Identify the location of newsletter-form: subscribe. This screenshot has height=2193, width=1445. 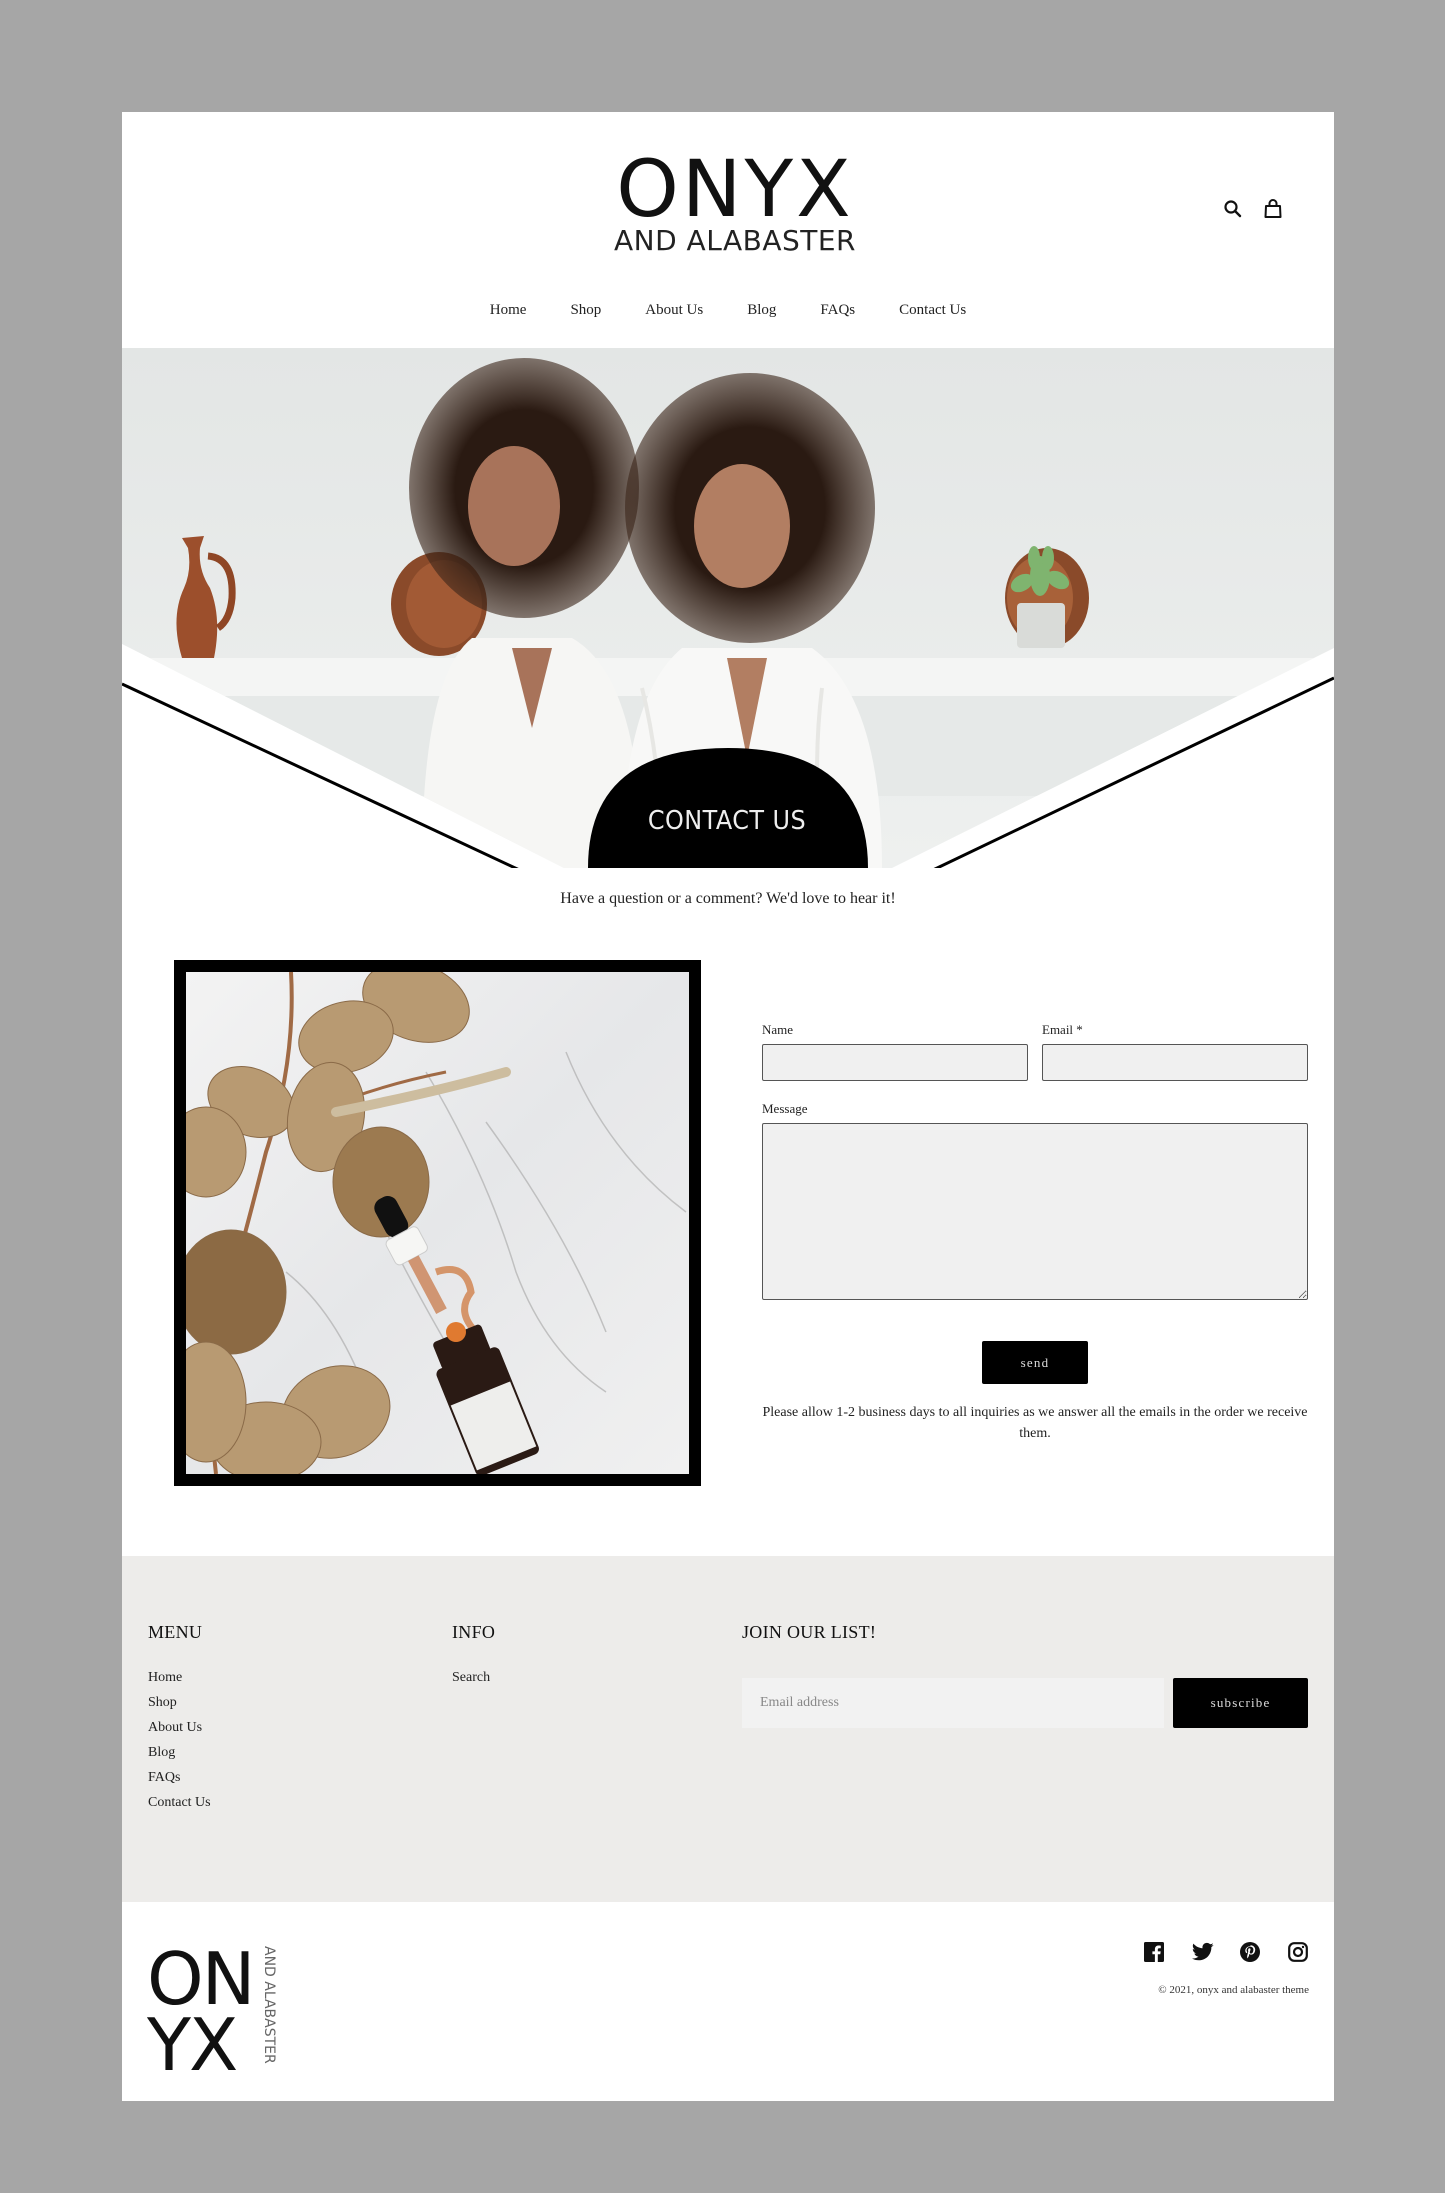
(1025, 1703).